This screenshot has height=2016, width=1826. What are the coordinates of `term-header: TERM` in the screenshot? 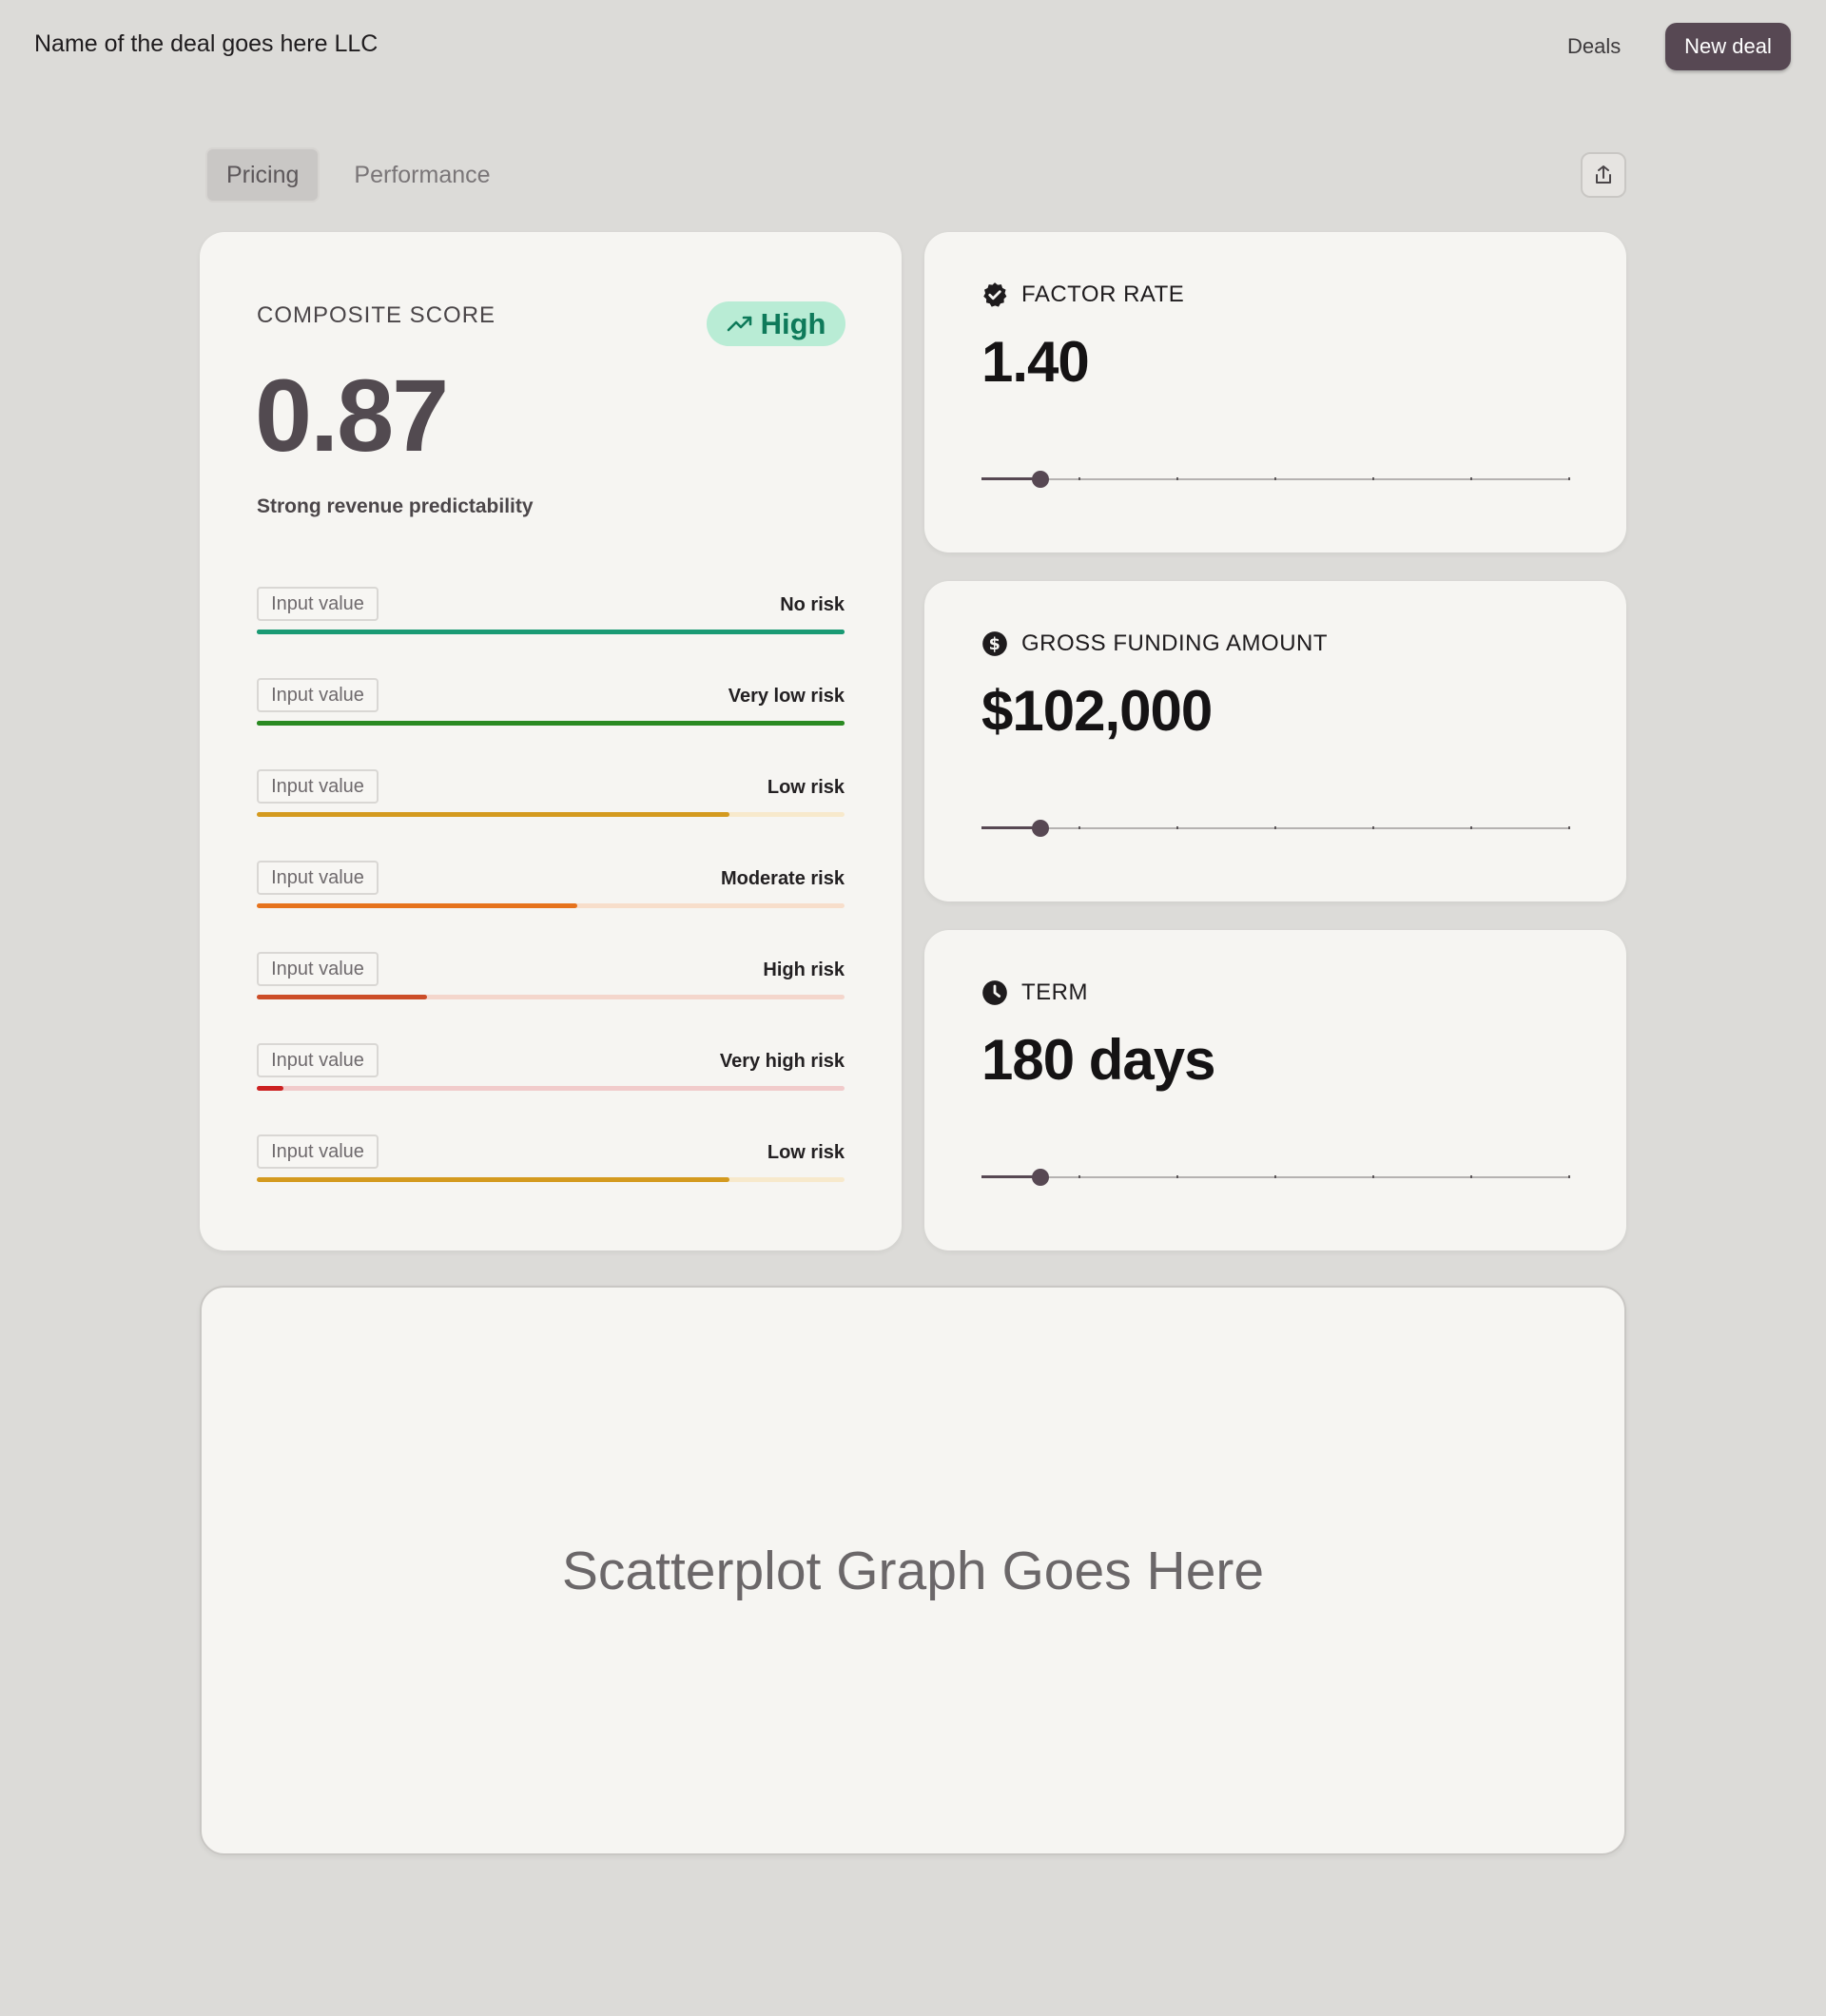 It's located at (1034, 992).